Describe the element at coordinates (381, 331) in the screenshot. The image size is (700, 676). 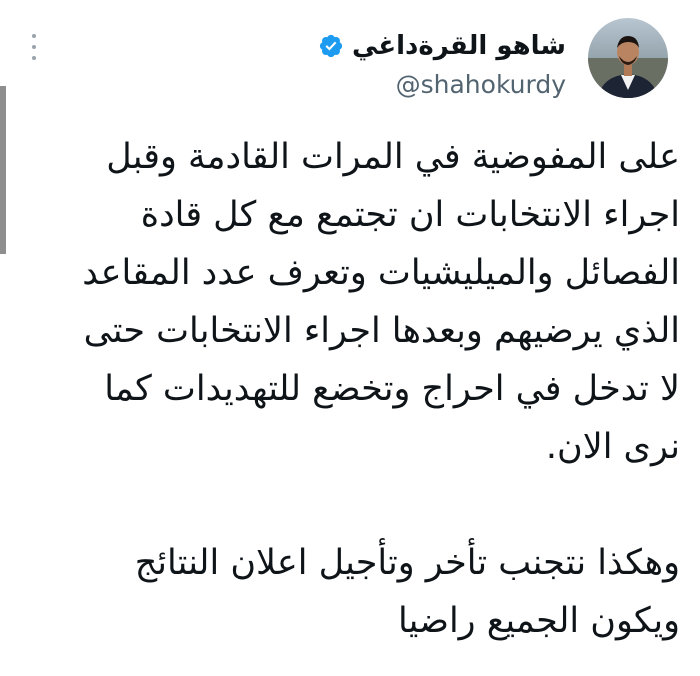
I see `tweet-line: الذي يرضيهم وبعدها اجراء الانتخابات حتى` at that location.